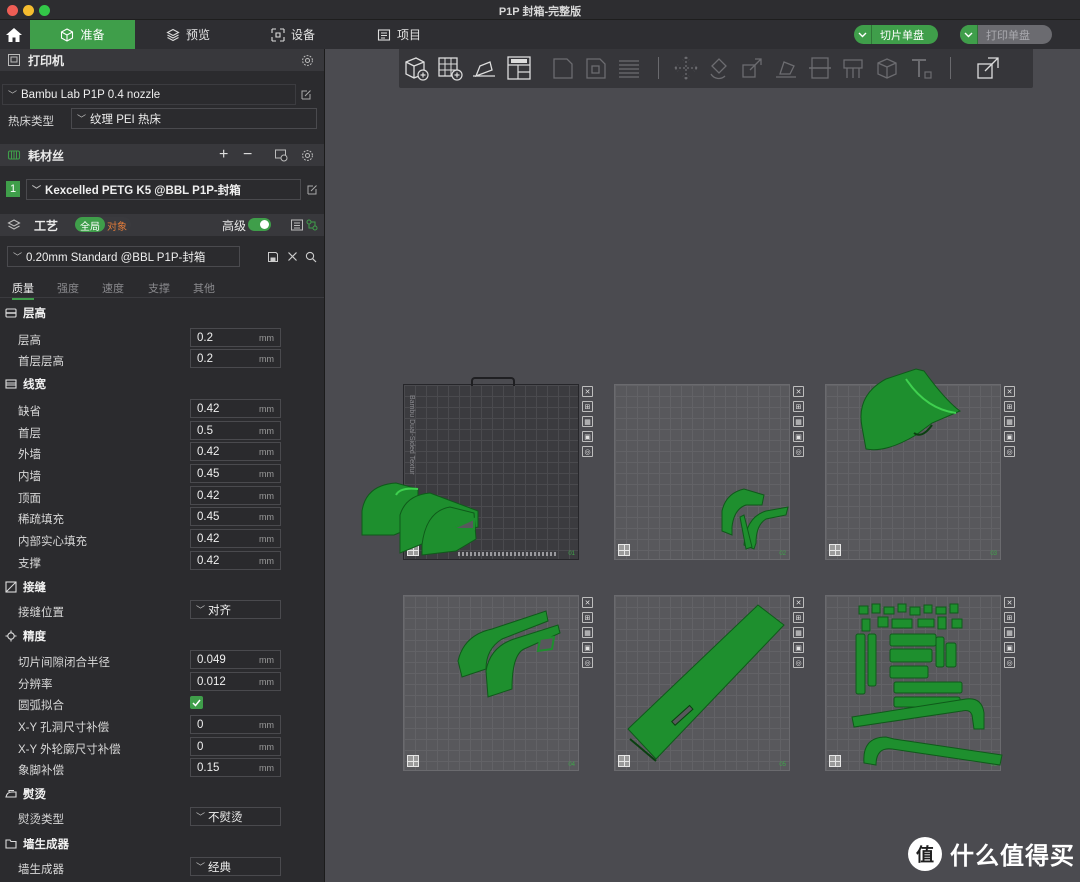 The image size is (1080, 882). What do you see at coordinates (82, 34) in the screenshot?
I see `tab-prepare: 准备` at bounding box center [82, 34].